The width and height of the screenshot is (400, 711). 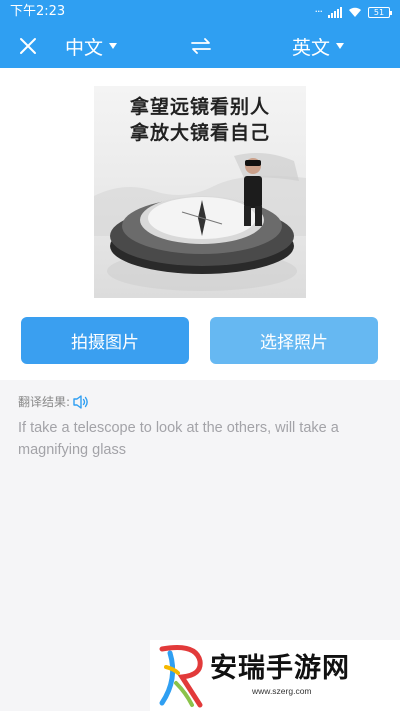 What do you see at coordinates (311, 47) in the screenshot?
I see `target-language-label: 英文` at bounding box center [311, 47].